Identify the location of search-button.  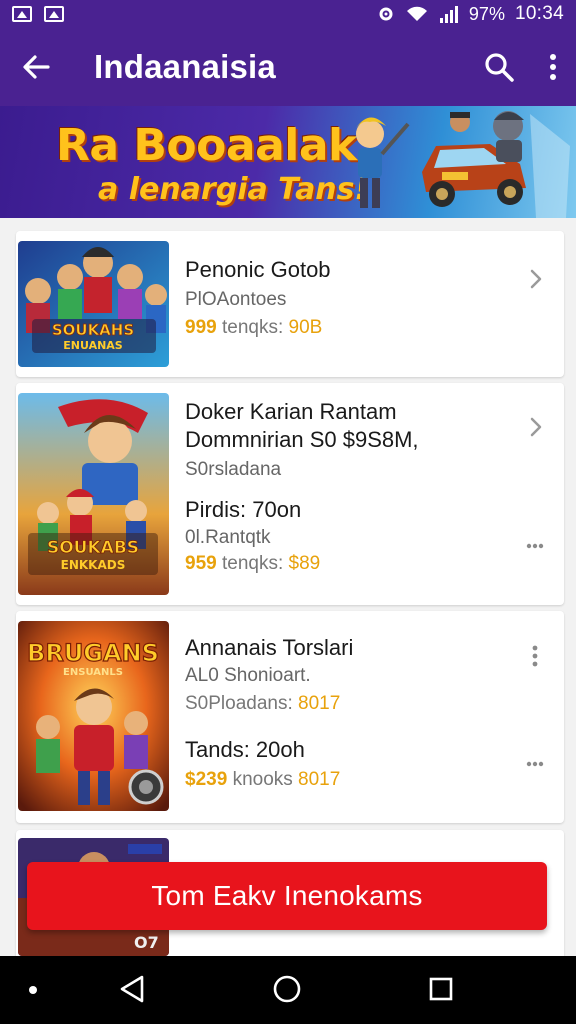
(499, 67).